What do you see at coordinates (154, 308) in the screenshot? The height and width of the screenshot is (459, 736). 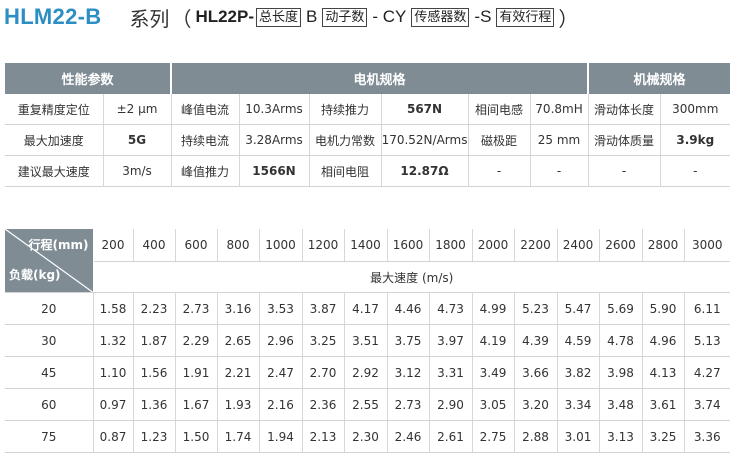 I see `speed-cell: 2.23` at bounding box center [154, 308].